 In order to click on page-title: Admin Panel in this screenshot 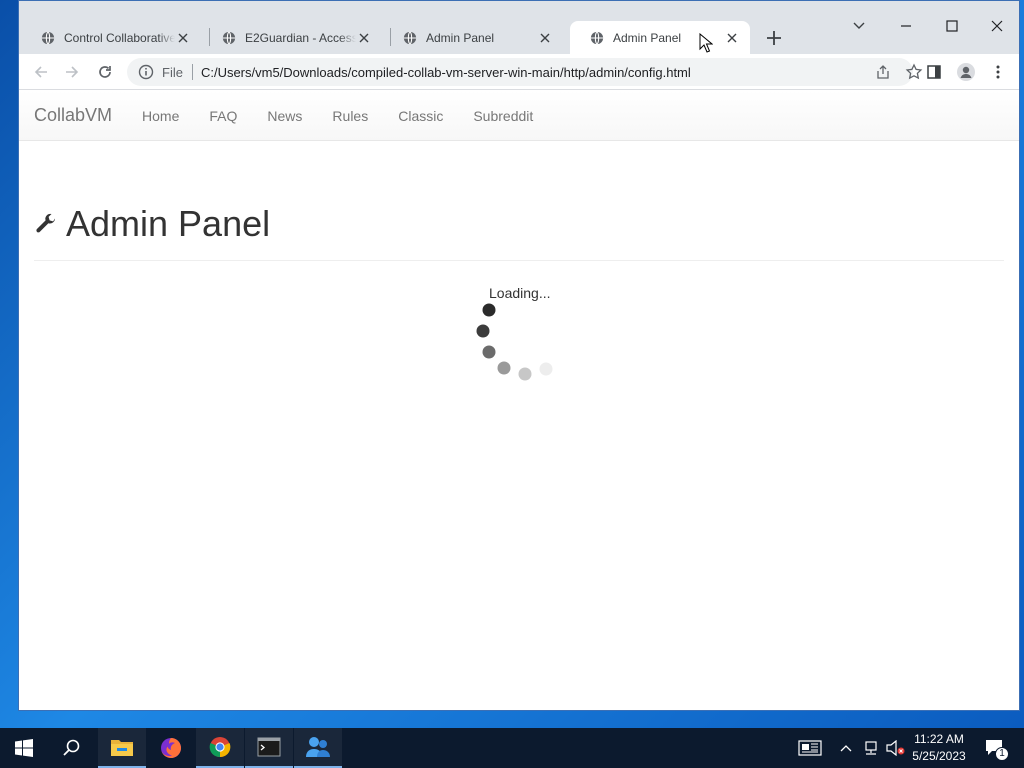, I will do `click(168, 223)`.